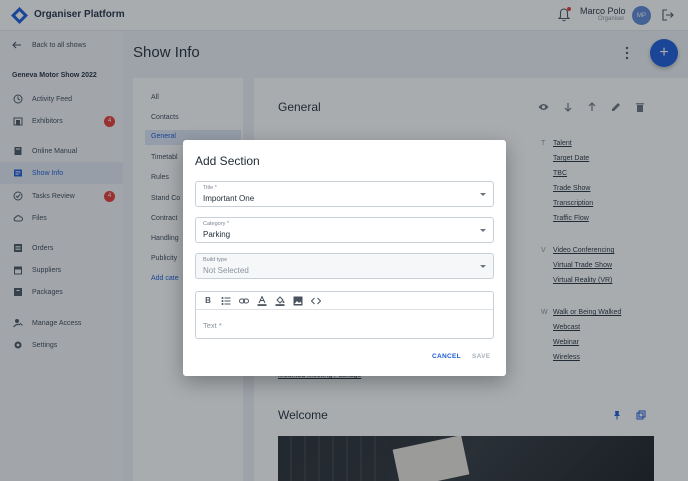 This screenshot has height=481, width=688. What do you see at coordinates (208, 301) in the screenshot?
I see `bold-icon: B` at bounding box center [208, 301].